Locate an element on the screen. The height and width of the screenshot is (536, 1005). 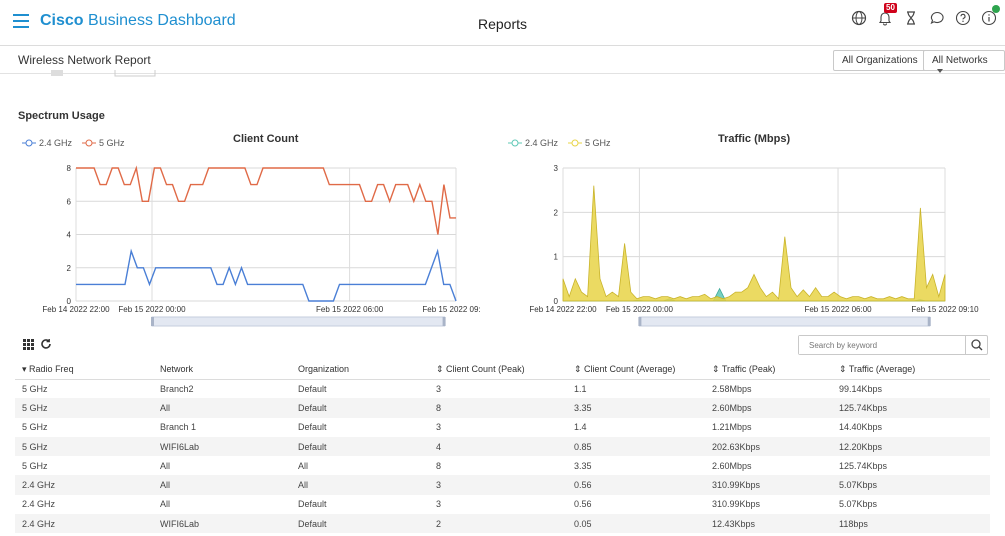
table-cell: 125.74Kbps is located at coordinates (863, 465).